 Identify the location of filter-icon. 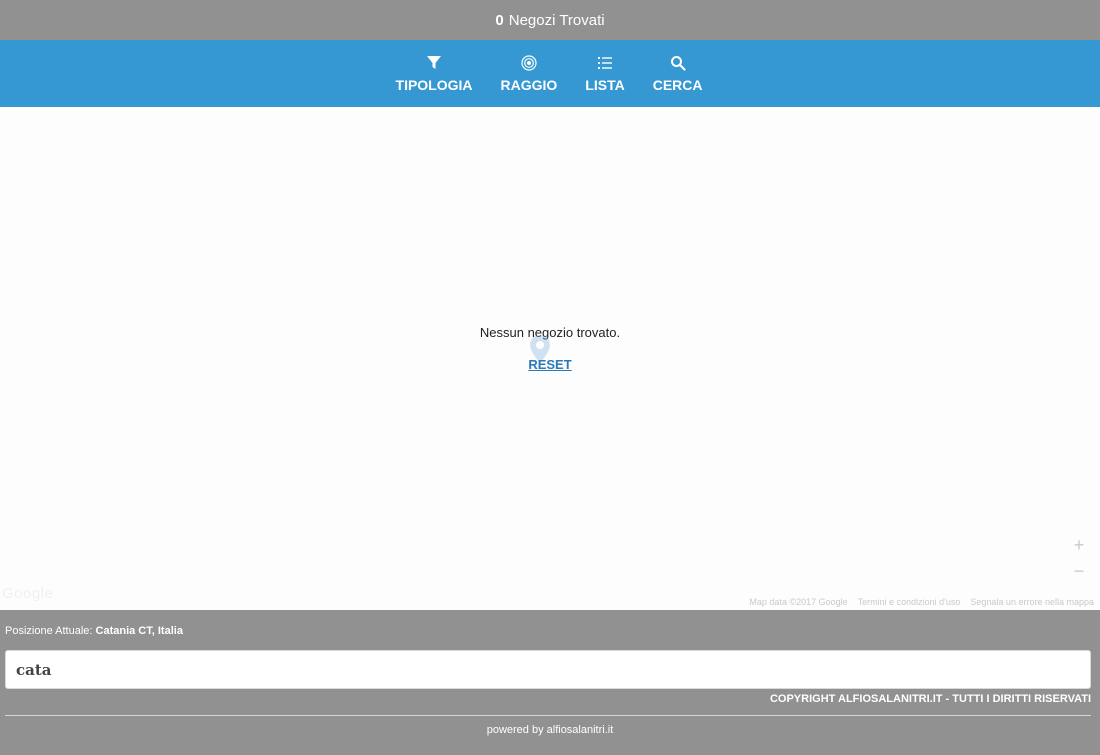
(434, 62).